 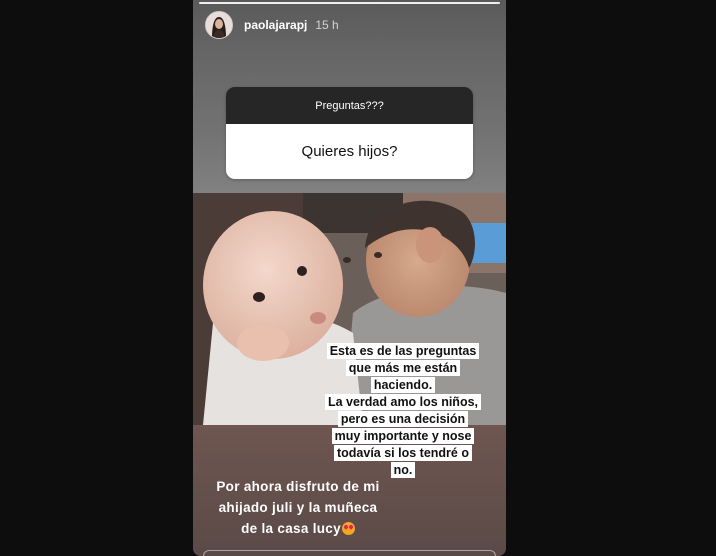 I want to click on caption-line-with-emoji: de la casa lucy, so click(x=298, y=528).